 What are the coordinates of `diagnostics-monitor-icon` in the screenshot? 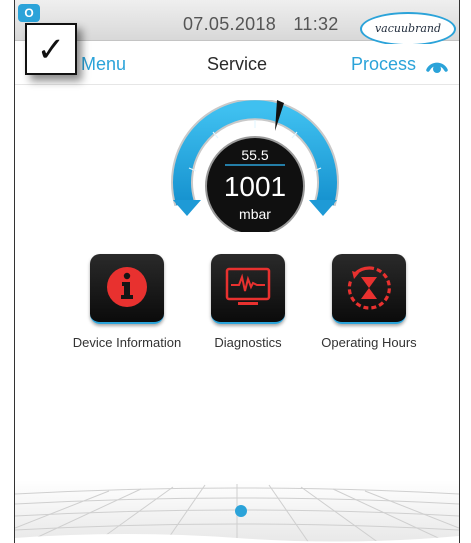 It's located at (248, 286).